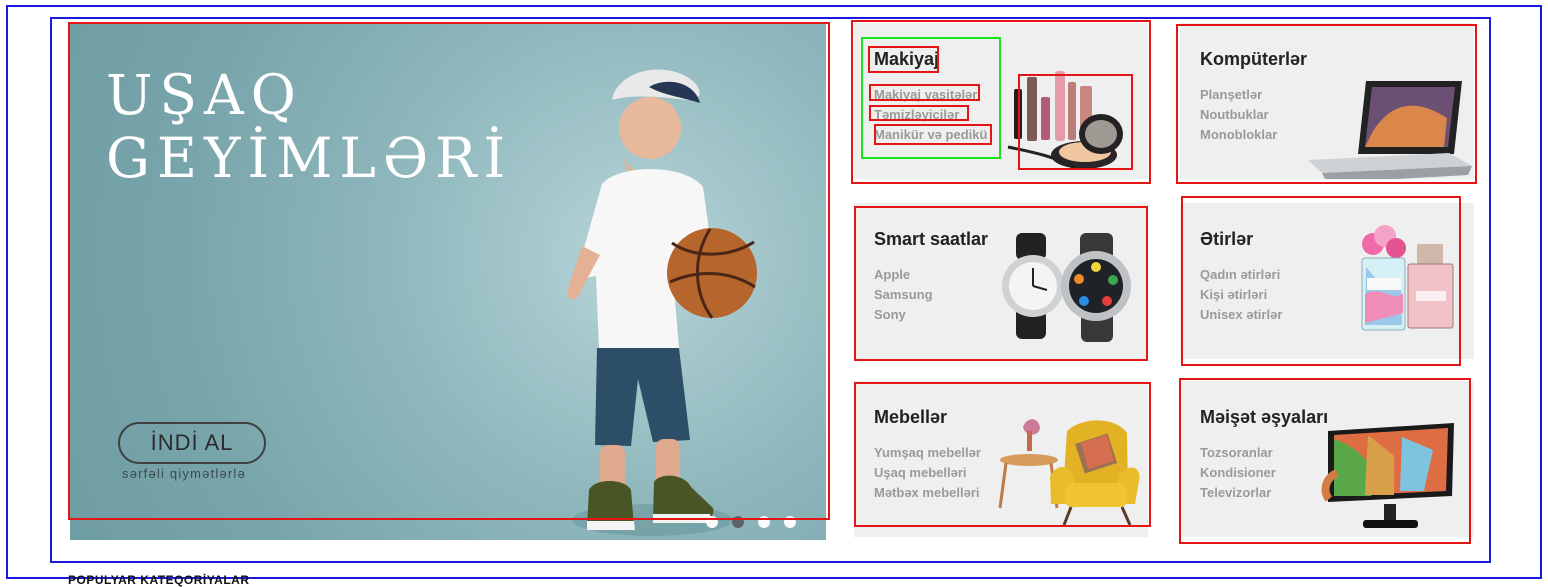 This screenshot has height=587, width=1548. I want to click on category-title: Ətirlər, so click(1226, 239).